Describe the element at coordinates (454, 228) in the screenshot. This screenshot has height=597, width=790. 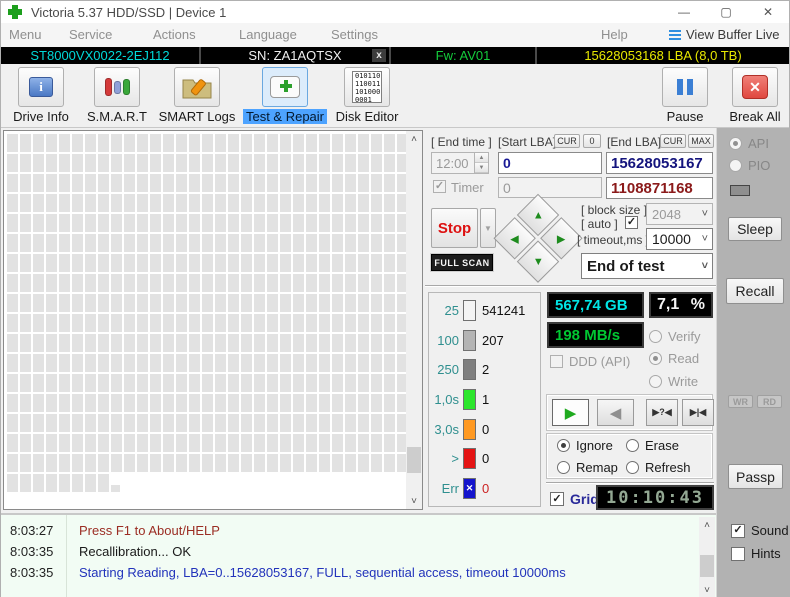
I see `stop-button: Stop` at that location.